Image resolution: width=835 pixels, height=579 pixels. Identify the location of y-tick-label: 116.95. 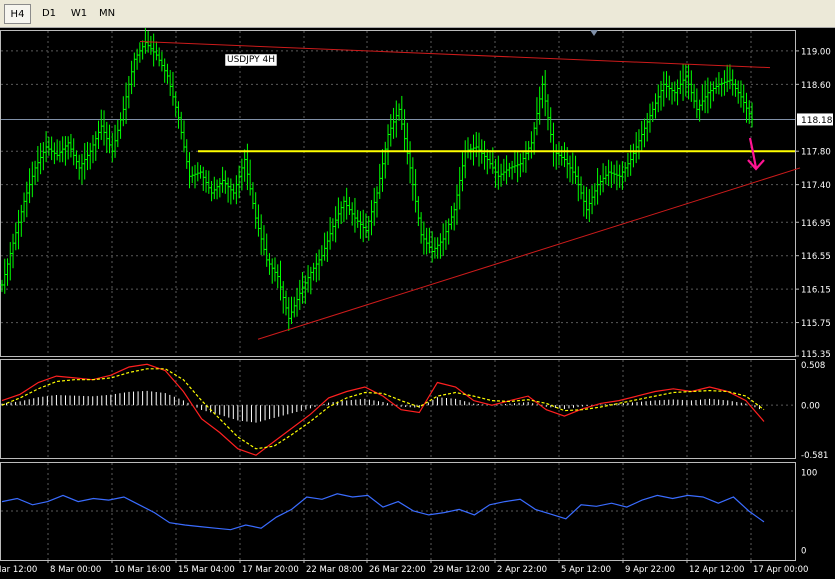
(816, 224).